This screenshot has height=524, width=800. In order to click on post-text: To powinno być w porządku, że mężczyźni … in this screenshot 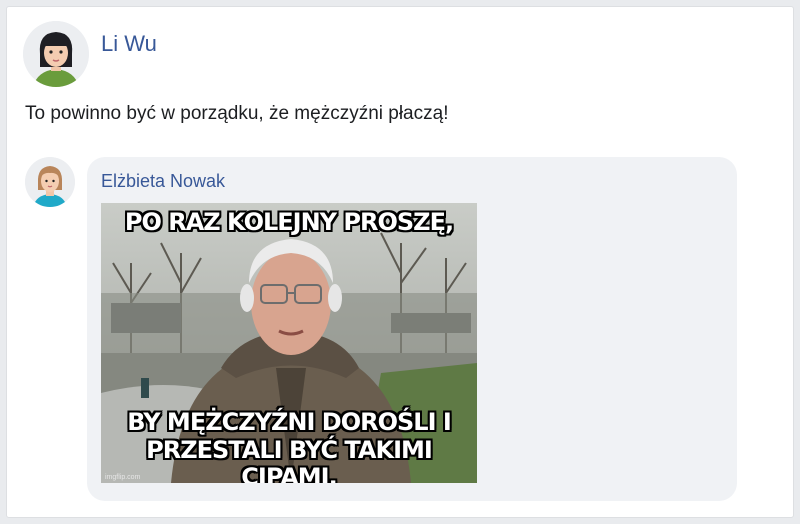, I will do `click(237, 113)`.